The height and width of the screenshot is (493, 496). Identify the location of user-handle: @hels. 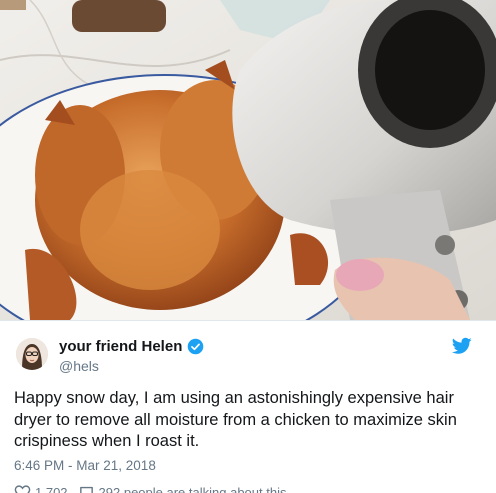
(79, 366).